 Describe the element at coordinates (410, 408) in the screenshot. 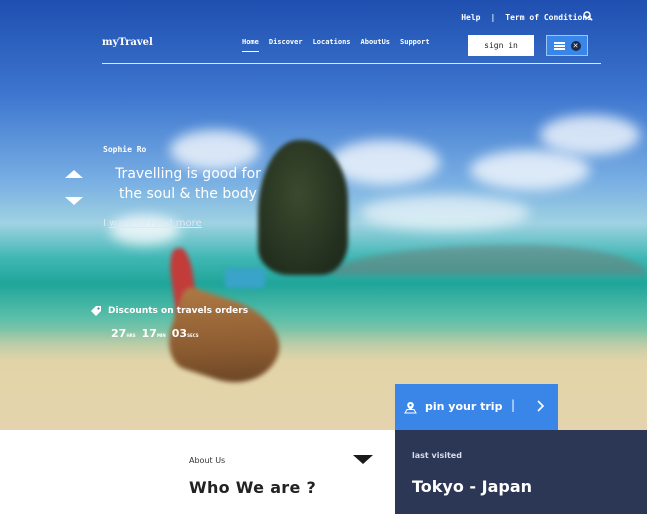

I see `map-pin-icon` at that location.